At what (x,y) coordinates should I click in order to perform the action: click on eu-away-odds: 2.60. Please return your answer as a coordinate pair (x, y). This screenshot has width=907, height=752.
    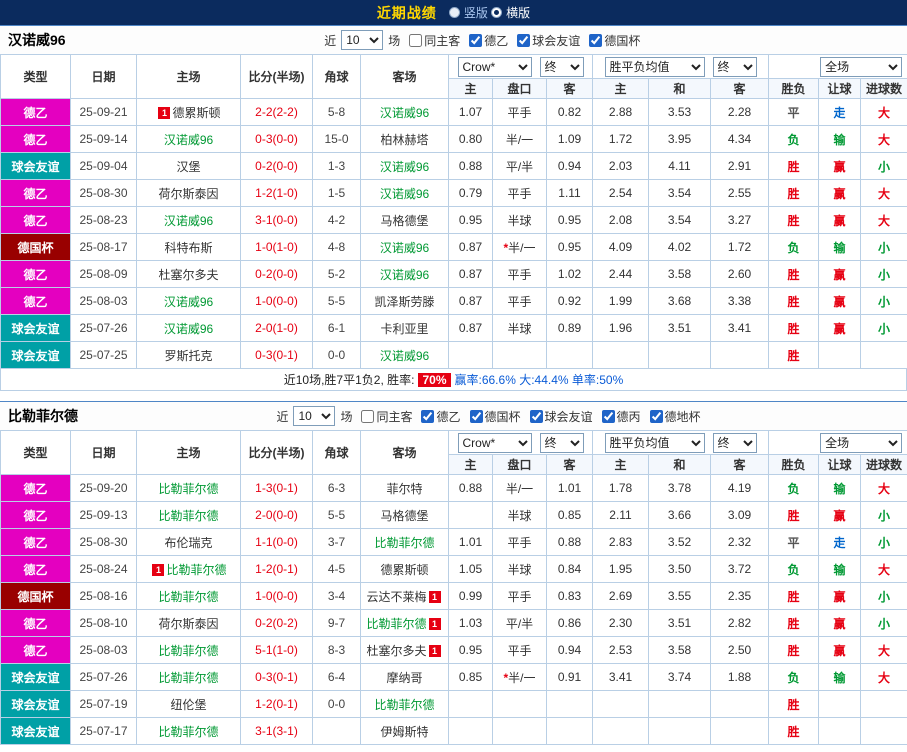
    Looking at the image, I should click on (739, 274).